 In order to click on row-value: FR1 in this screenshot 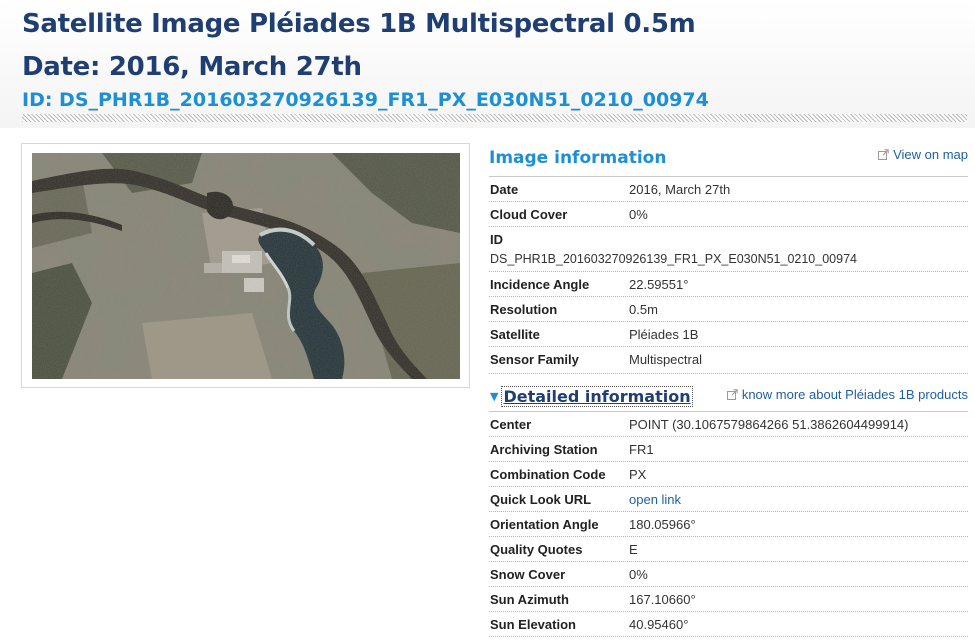, I will do `click(641, 449)`.